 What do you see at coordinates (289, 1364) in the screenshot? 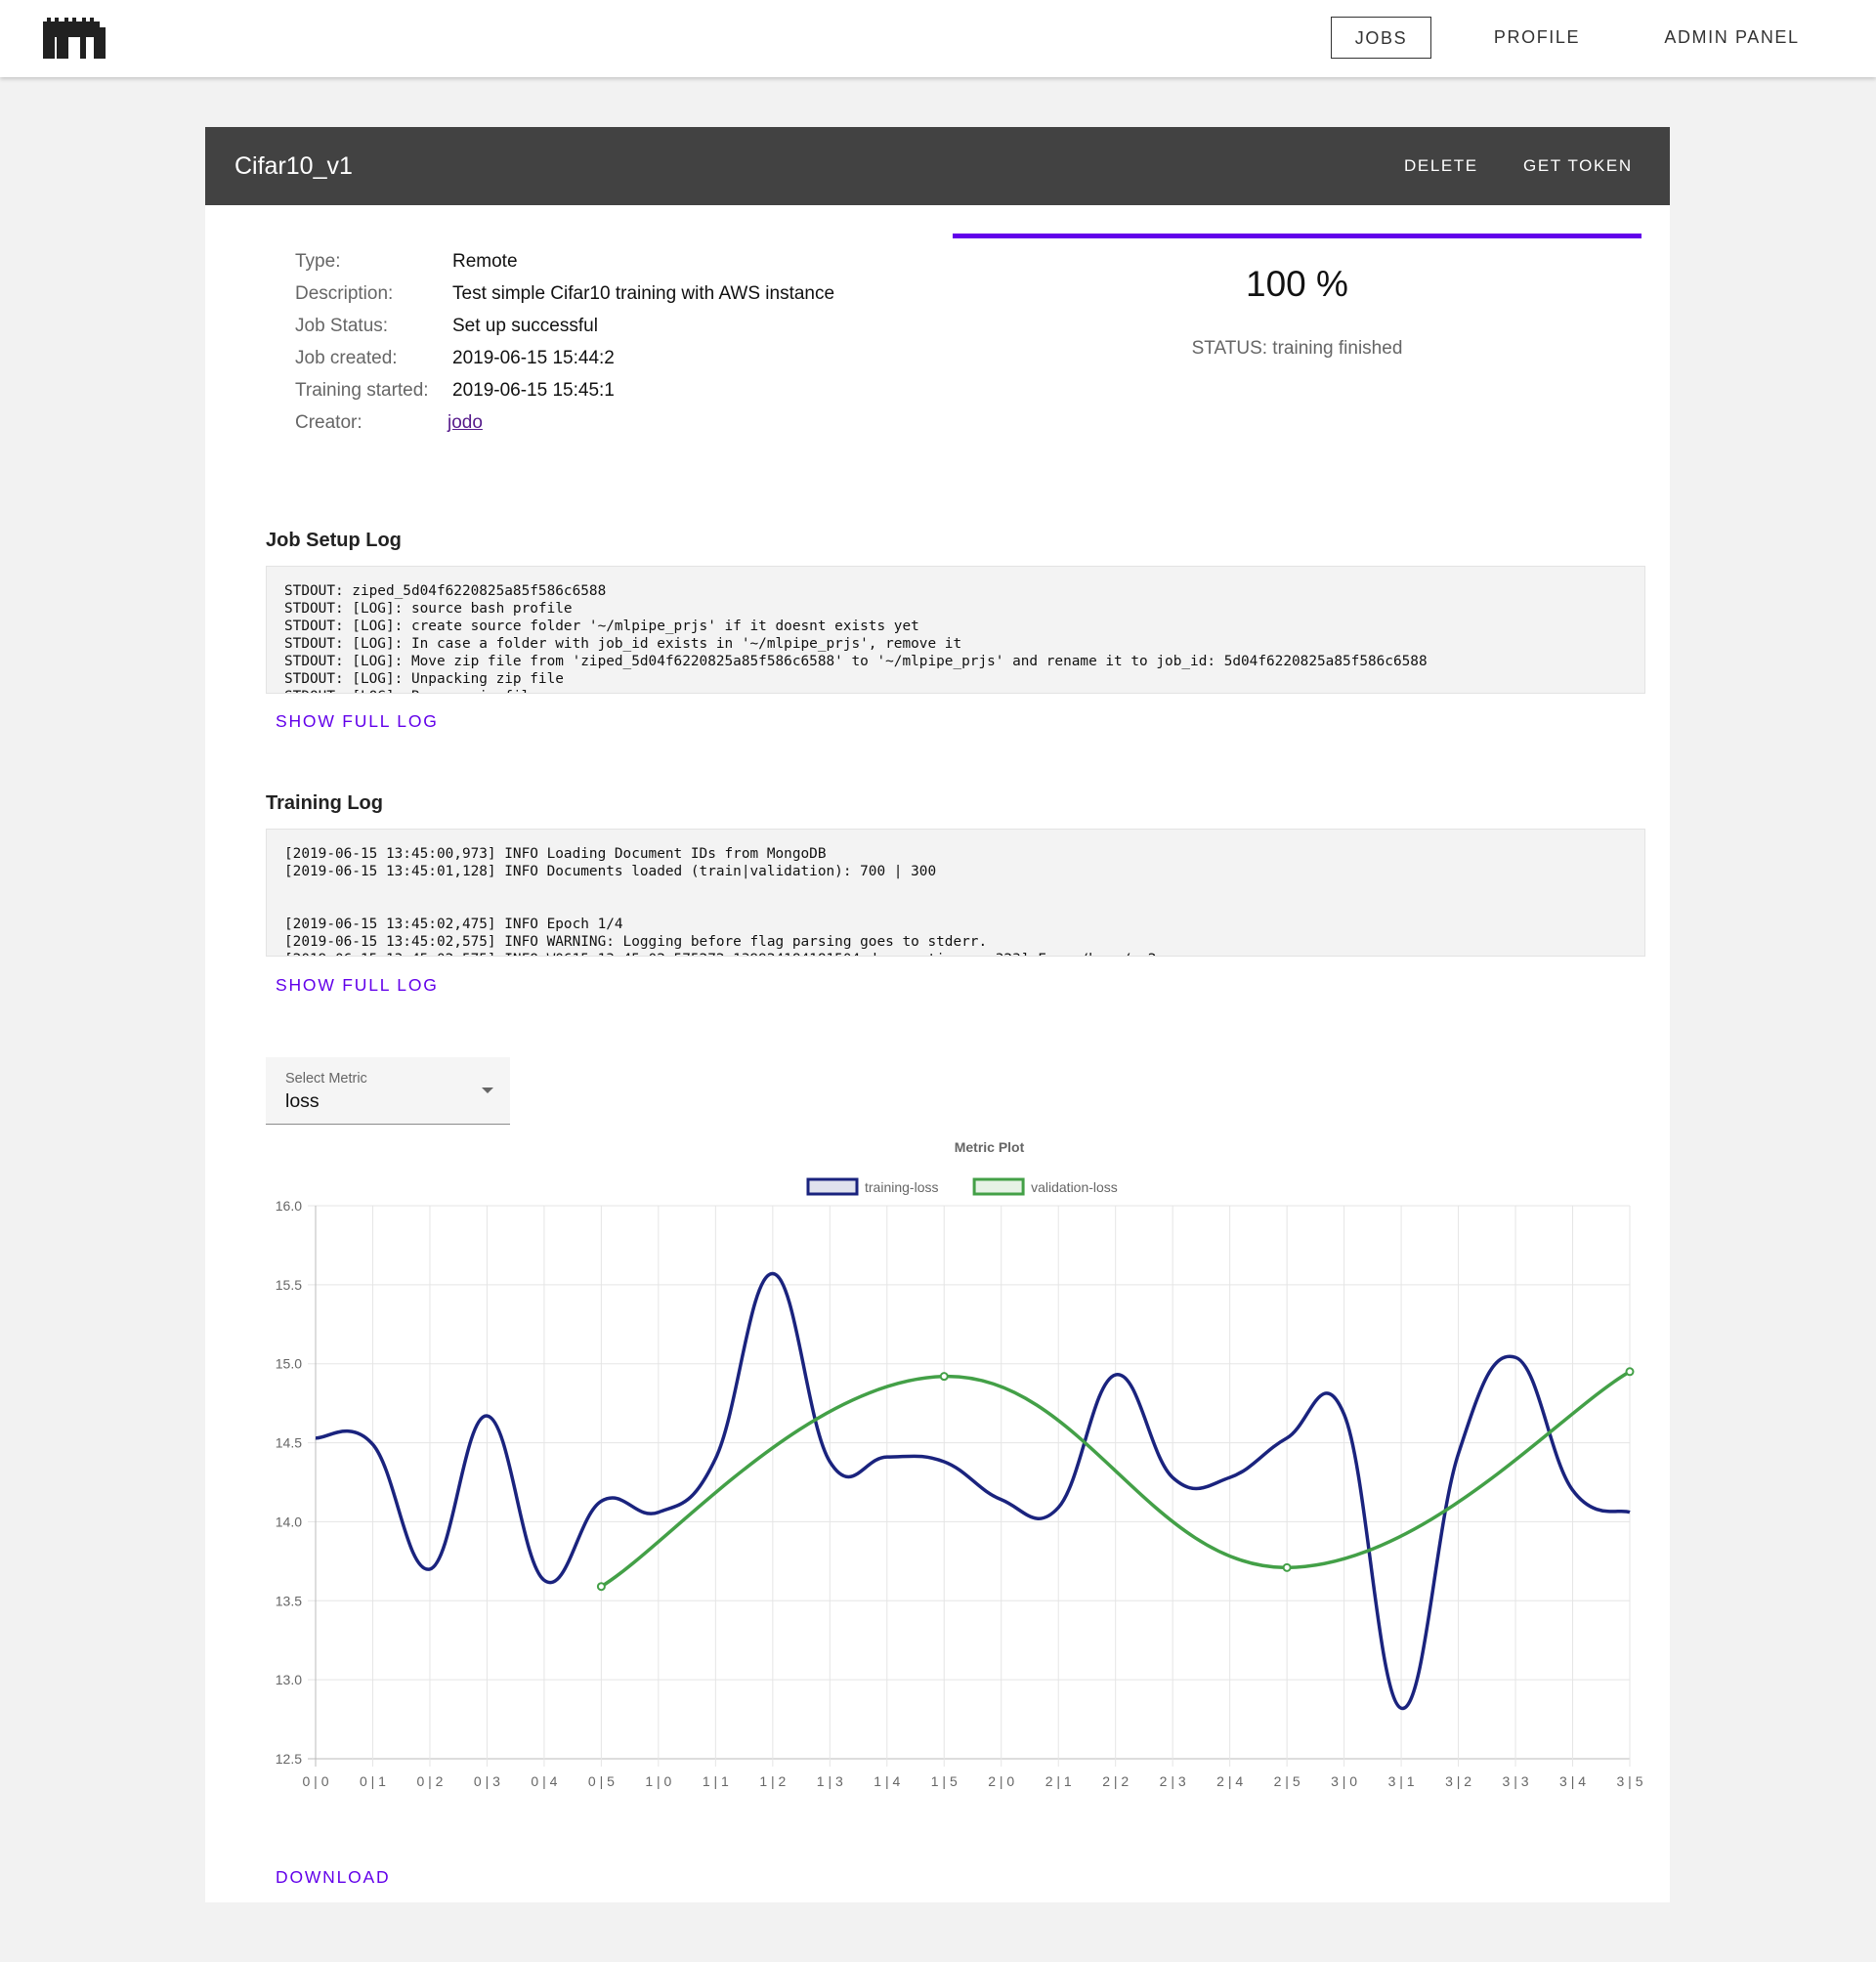
I see `y-tick-label: 15.0` at bounding box center [289, 1364].